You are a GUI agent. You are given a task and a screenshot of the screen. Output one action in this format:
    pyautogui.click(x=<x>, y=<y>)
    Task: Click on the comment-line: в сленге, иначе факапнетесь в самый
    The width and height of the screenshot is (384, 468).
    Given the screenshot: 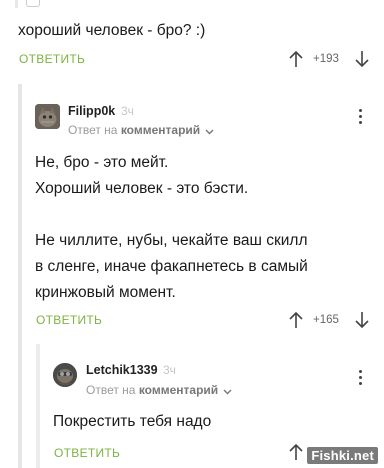 What is the action you would take?
    pyautogui.click(x=171, y=266)
    